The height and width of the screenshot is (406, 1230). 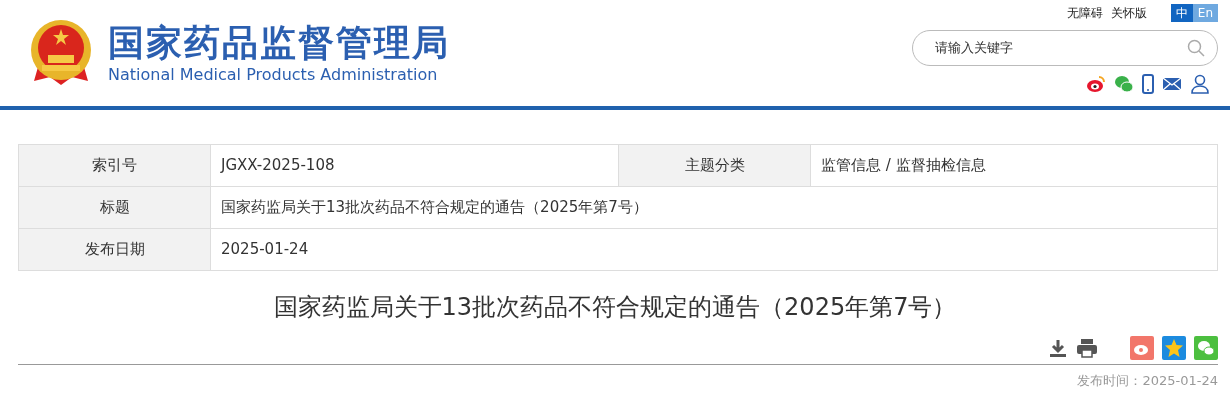 What do you see at coordinates (61, 53) in the screenshot?
I see `emblem-icon` at bounding box center [61, 53].